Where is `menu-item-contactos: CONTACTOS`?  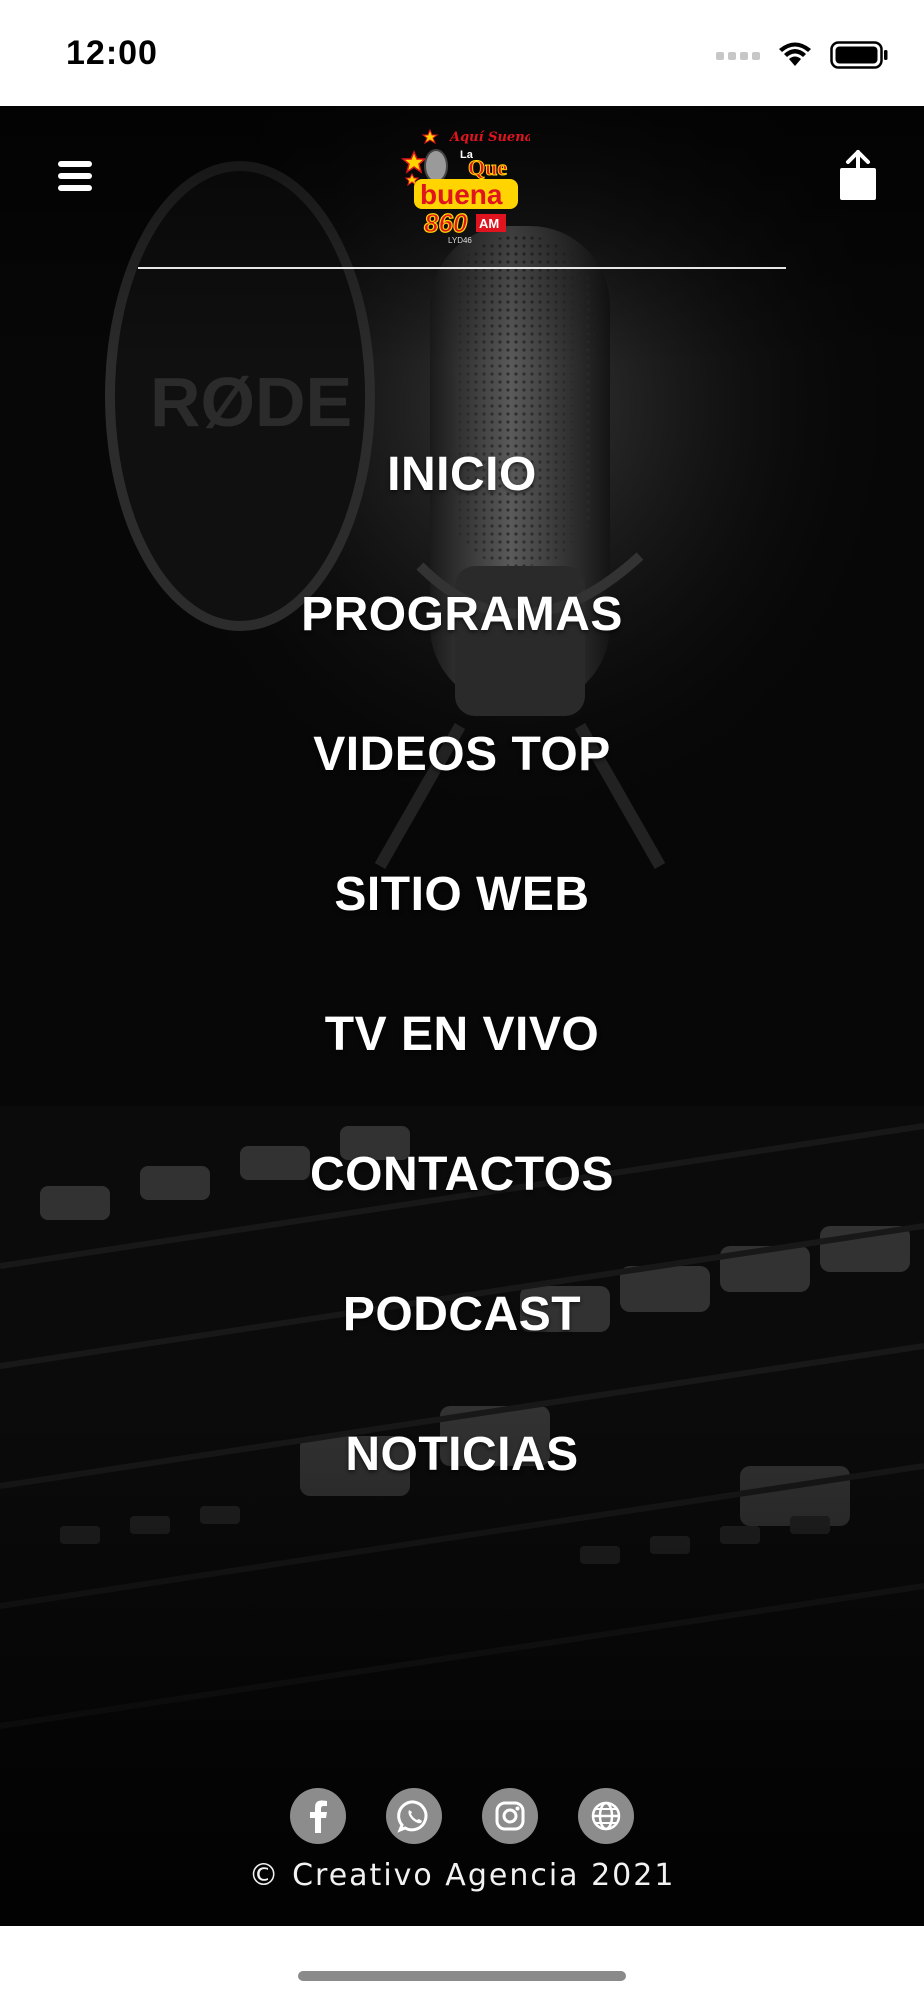 menu-item-contactos: CONTACTOS is located at coordinates (462, 1174).